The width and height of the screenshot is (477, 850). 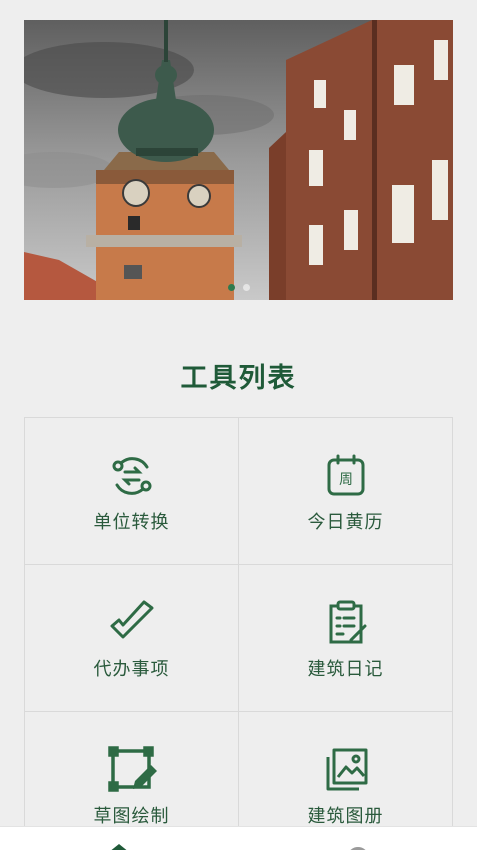 I want to click on tool-label: 建筑图册, so click(x=345, y=816).